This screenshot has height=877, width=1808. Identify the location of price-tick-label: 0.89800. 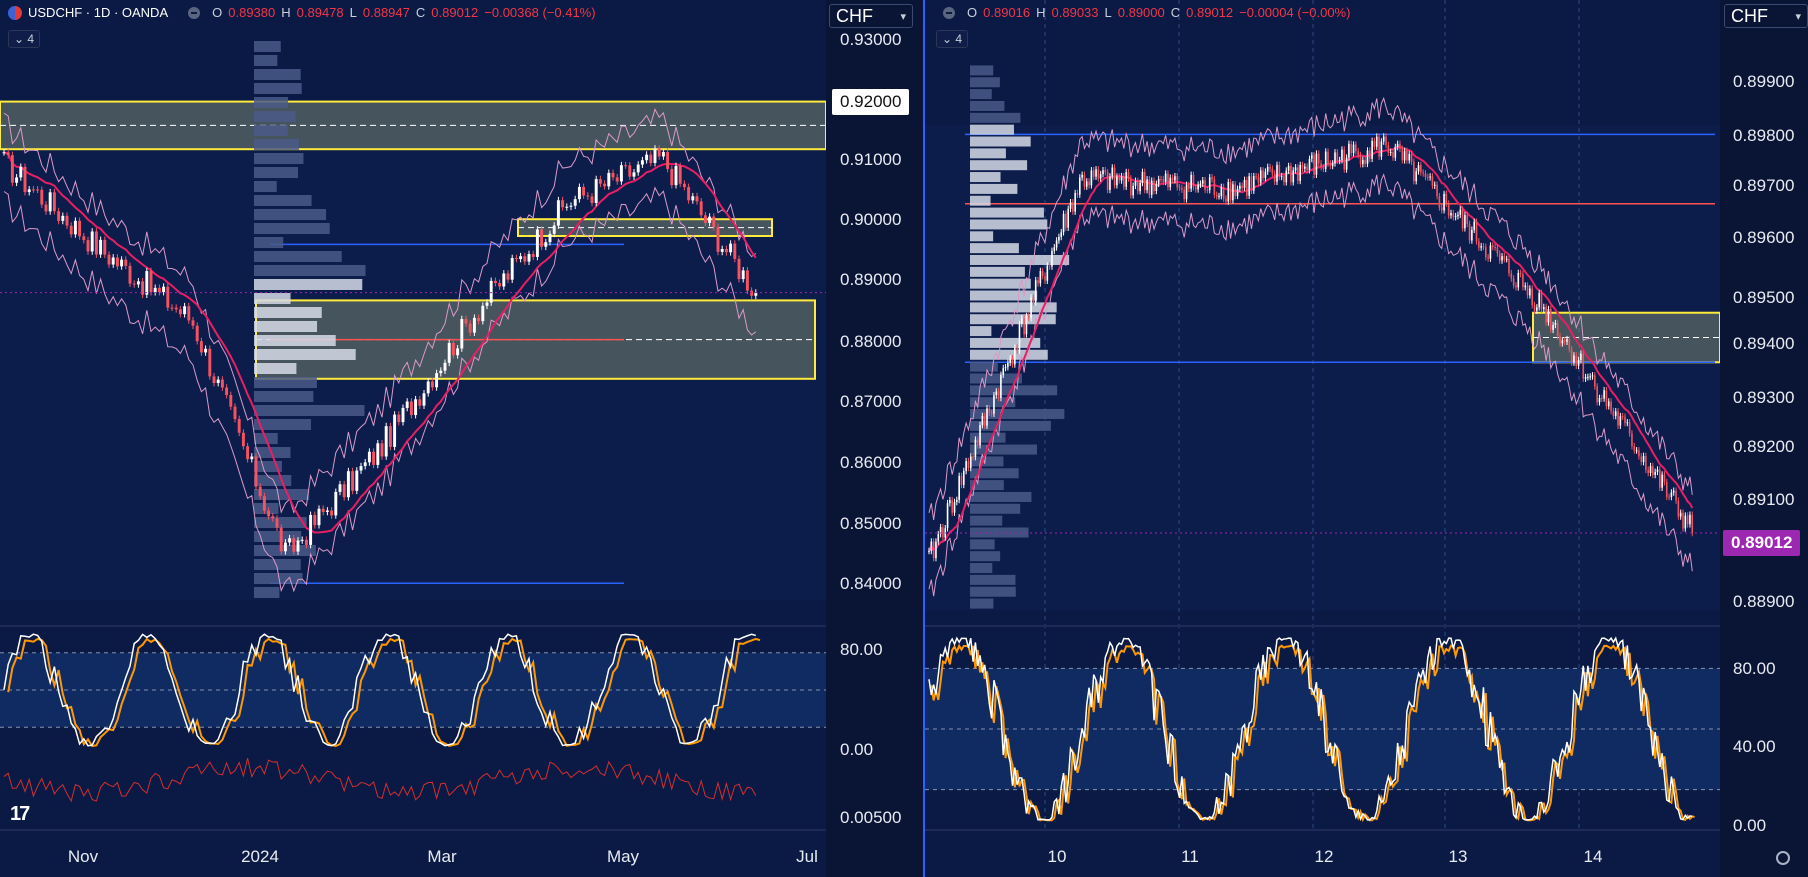
(1764, 135).